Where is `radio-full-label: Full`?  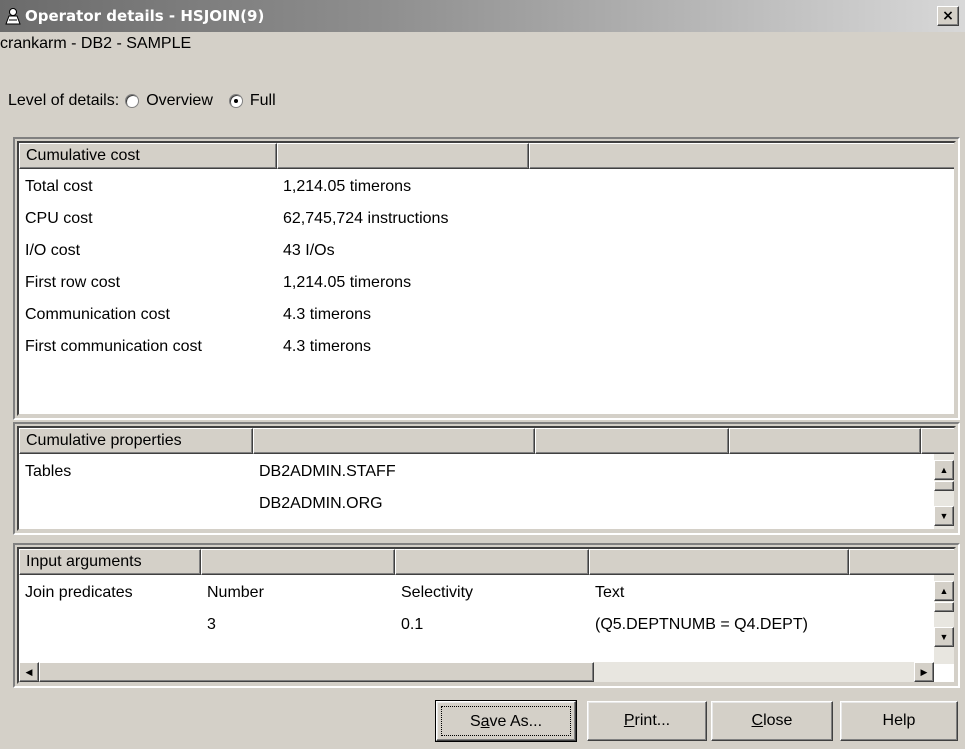 radio-full-label: Full is located at coordinates (262, 100).